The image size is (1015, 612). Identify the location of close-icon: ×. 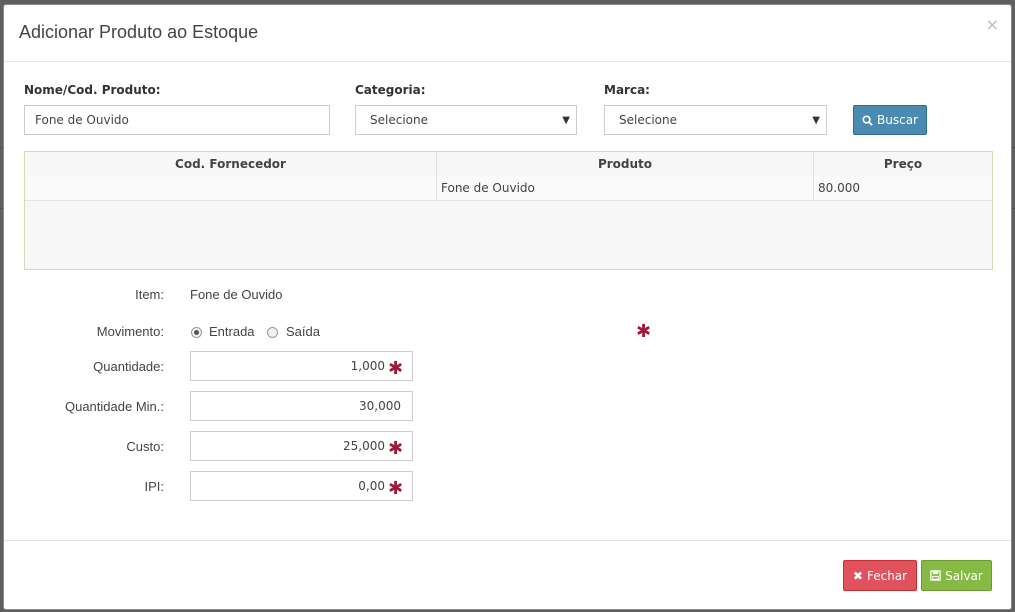
(992, 25).